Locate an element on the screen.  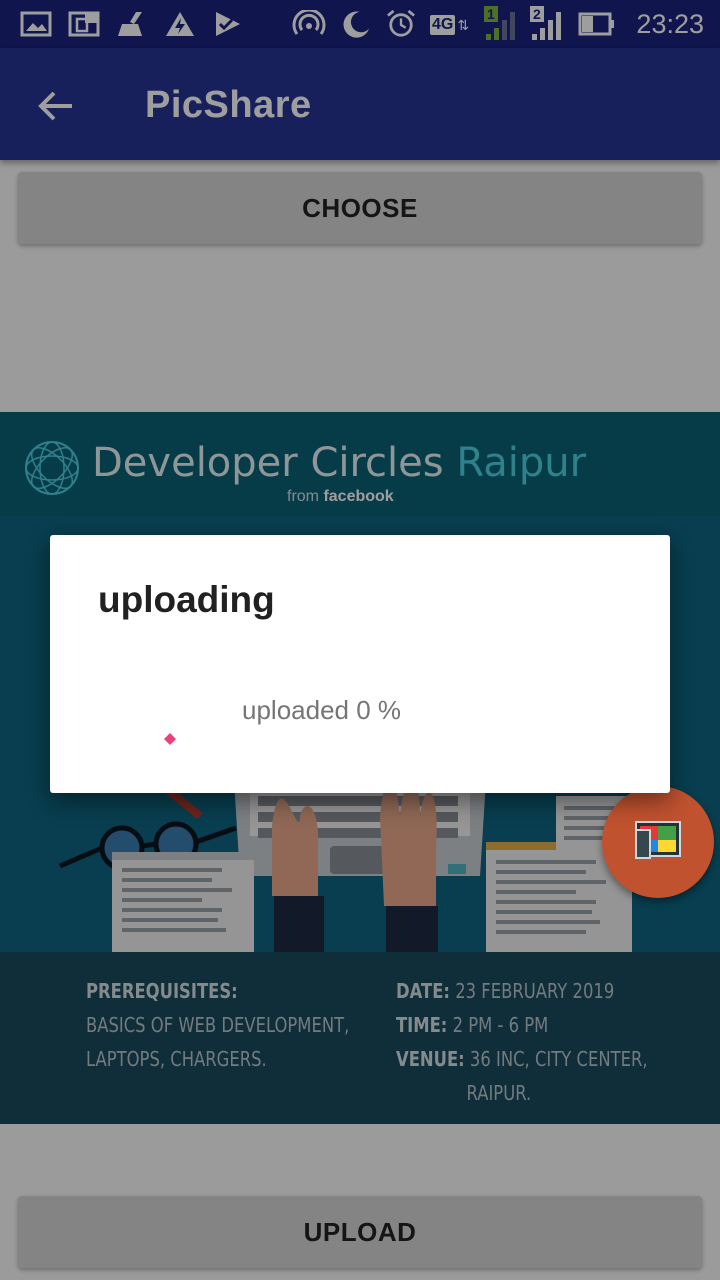
progress-spinner-icon is located at coordinates (170, 739).